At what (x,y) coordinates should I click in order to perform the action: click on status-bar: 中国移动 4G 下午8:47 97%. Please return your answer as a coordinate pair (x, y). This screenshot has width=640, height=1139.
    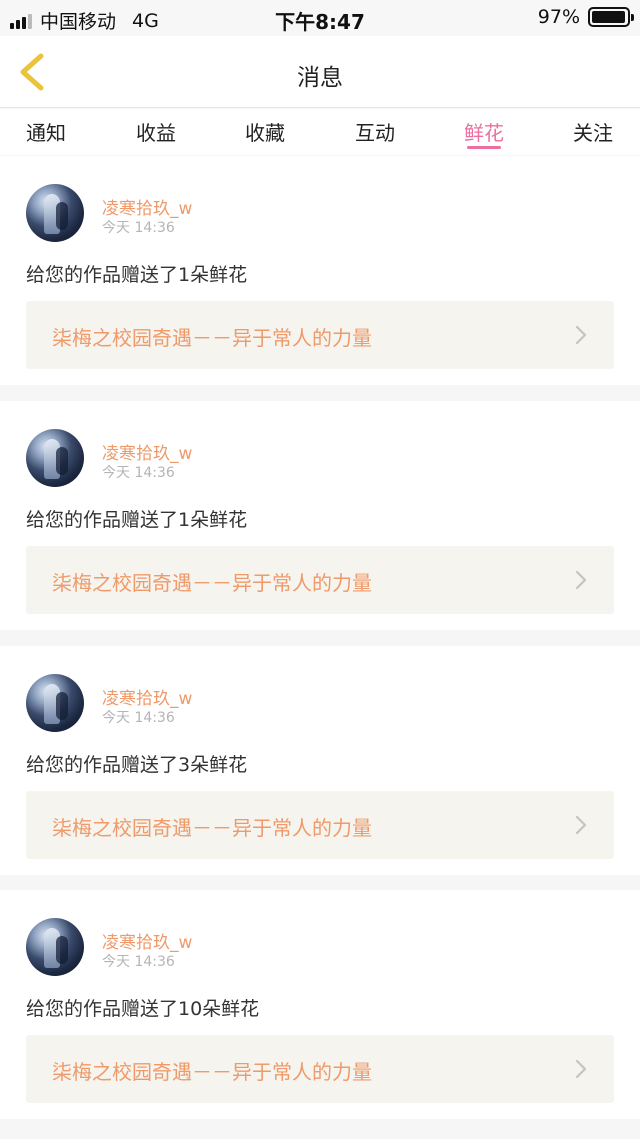
    Looking at the image, I should click on (320, 18).